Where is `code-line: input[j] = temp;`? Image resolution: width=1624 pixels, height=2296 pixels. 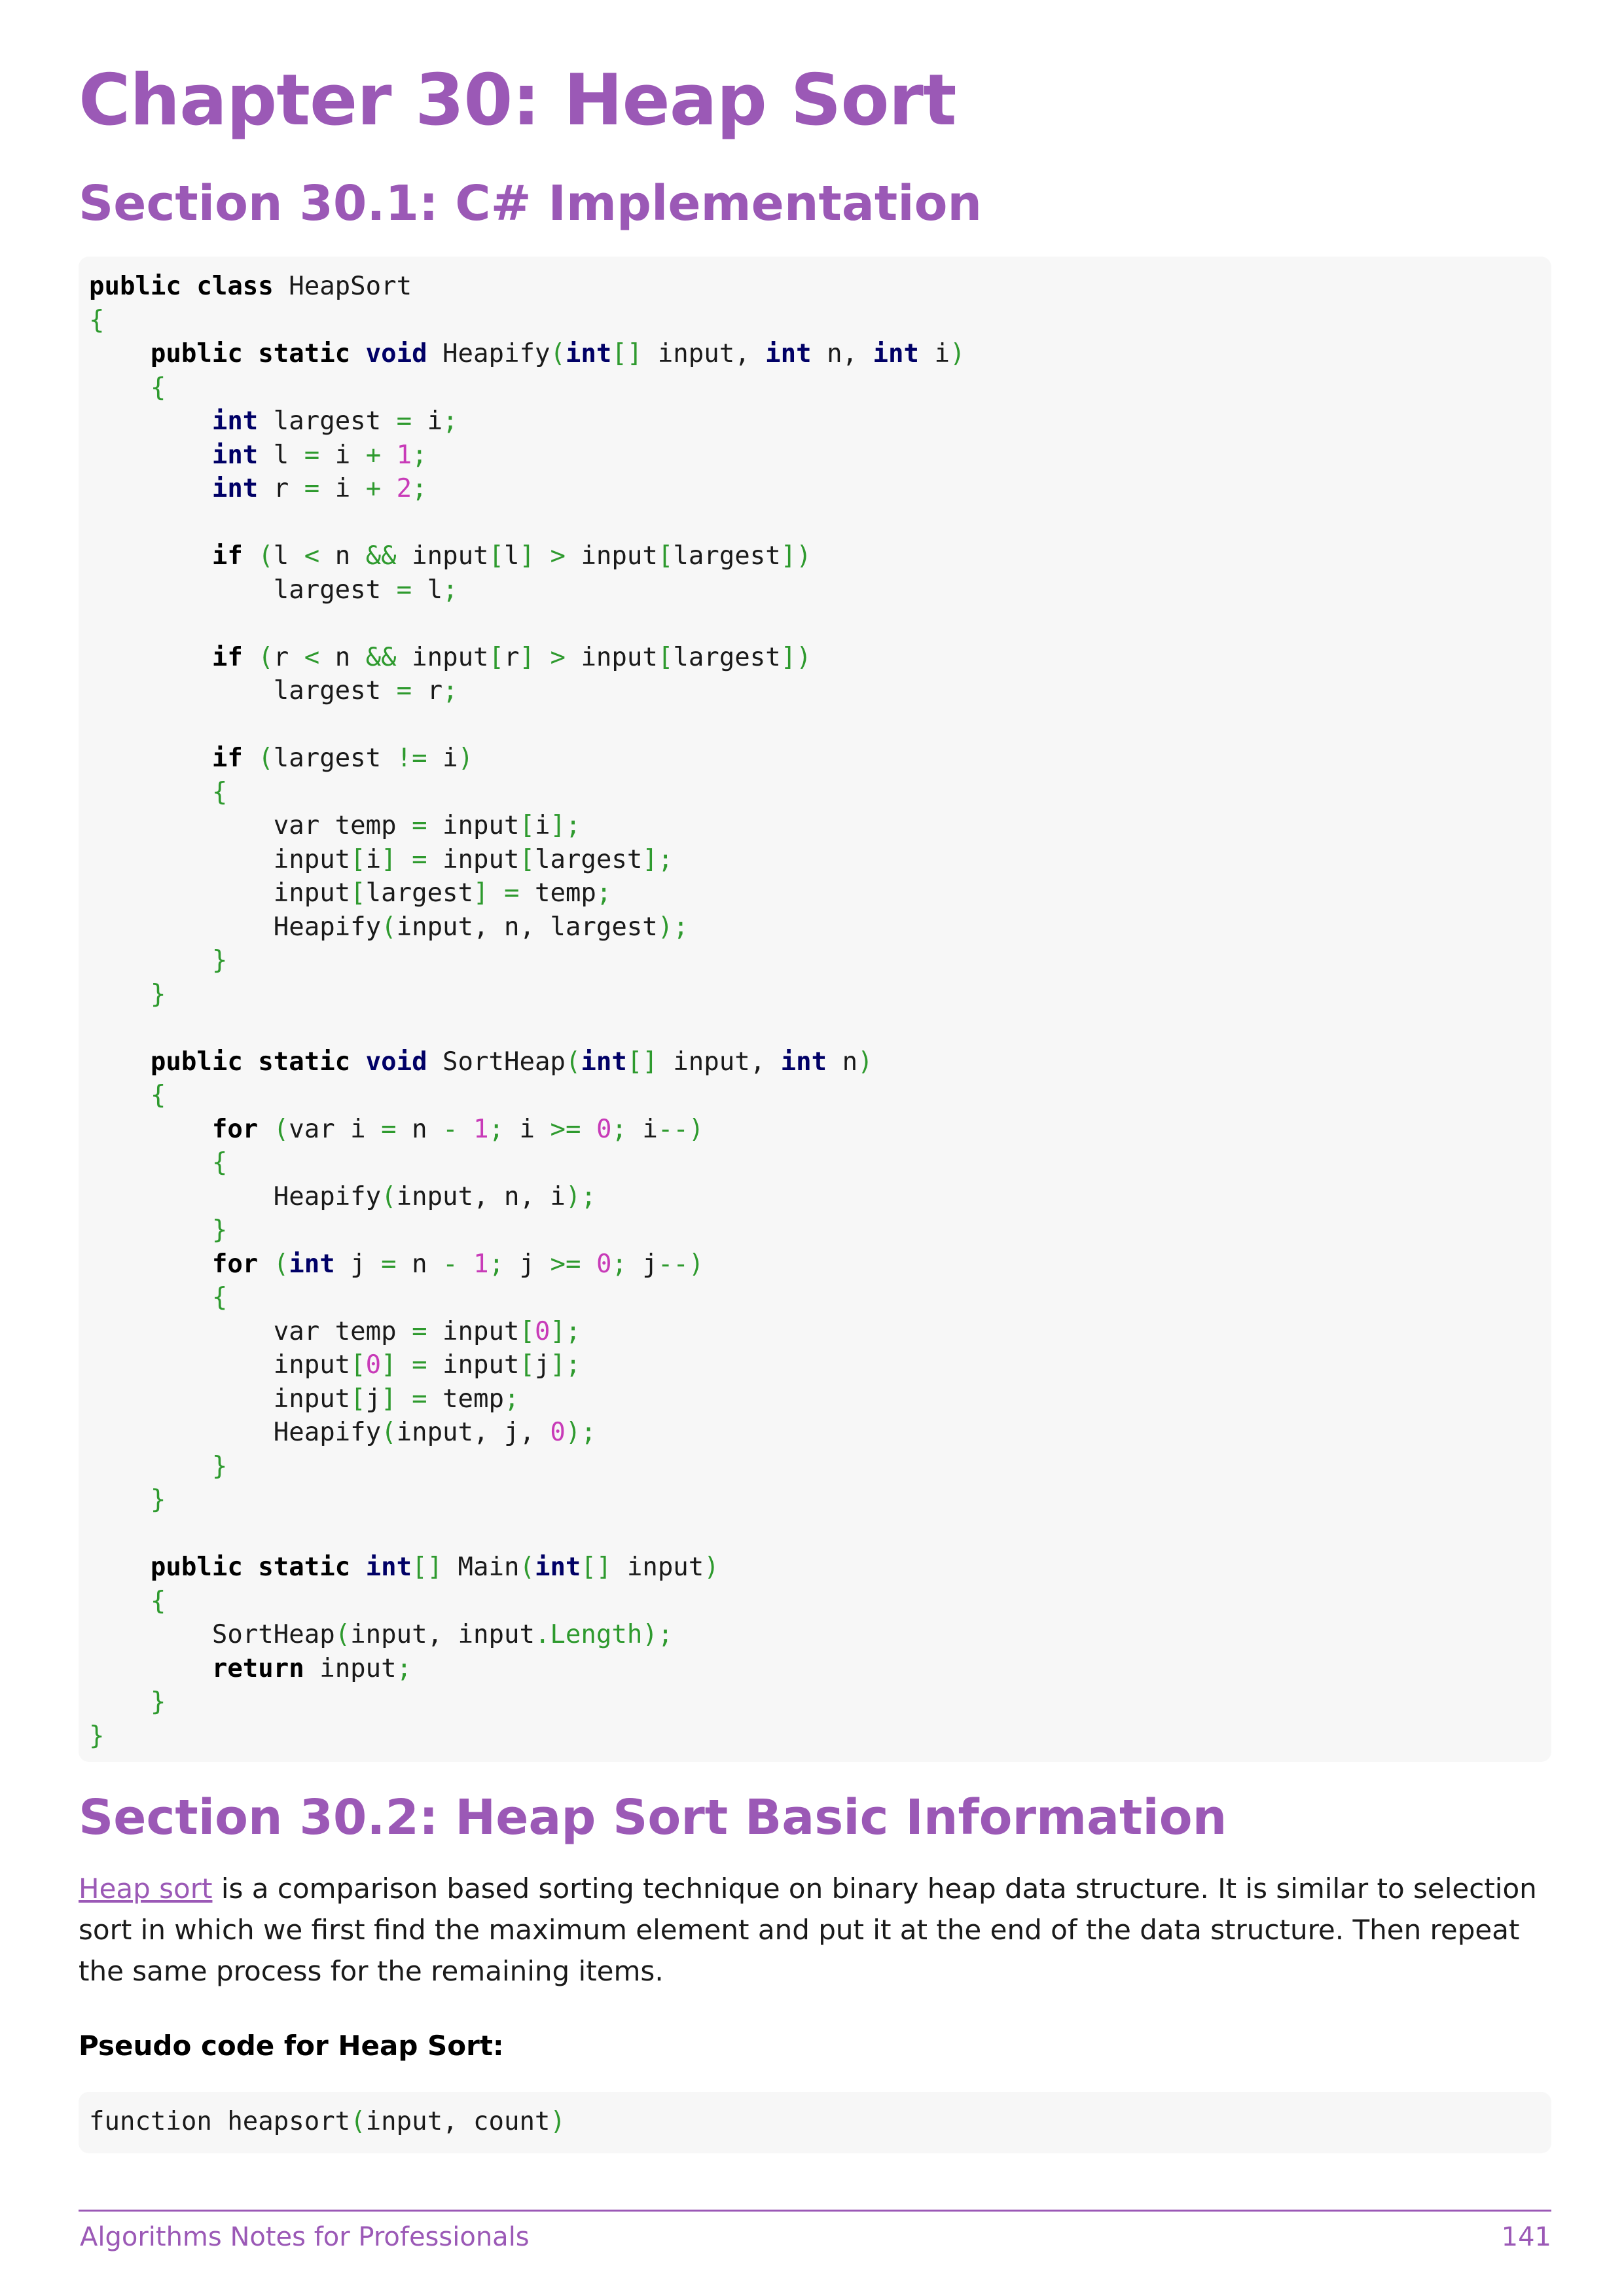
code-line: input[j] = temp; is located at coordinates (304, 1399).